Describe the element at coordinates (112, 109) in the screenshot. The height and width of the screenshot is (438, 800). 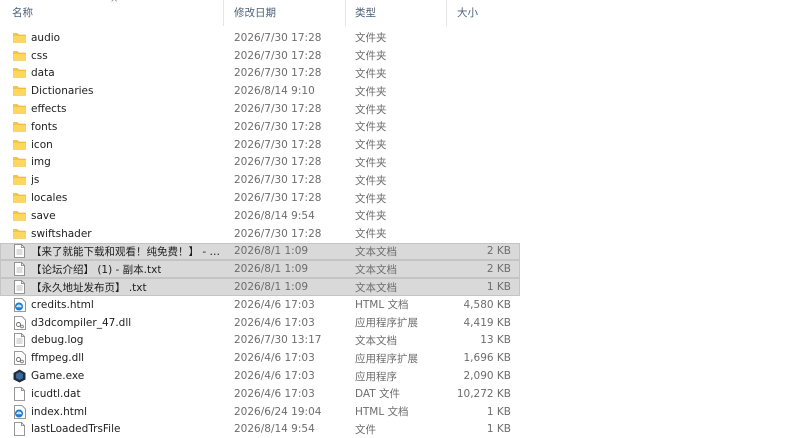
I see `file-name-cell: effects` at that location.